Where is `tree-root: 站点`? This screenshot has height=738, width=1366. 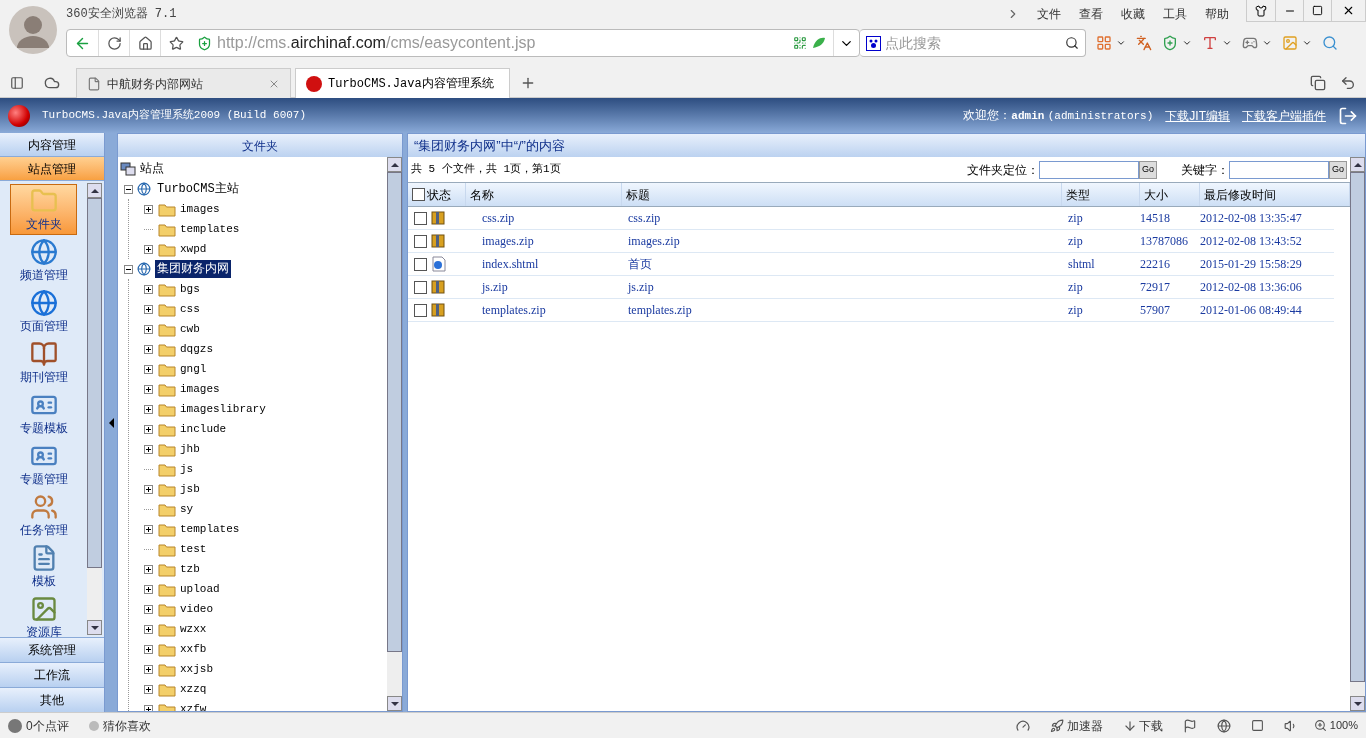
tree-root: 站点 is located at coordinates (152, 169).